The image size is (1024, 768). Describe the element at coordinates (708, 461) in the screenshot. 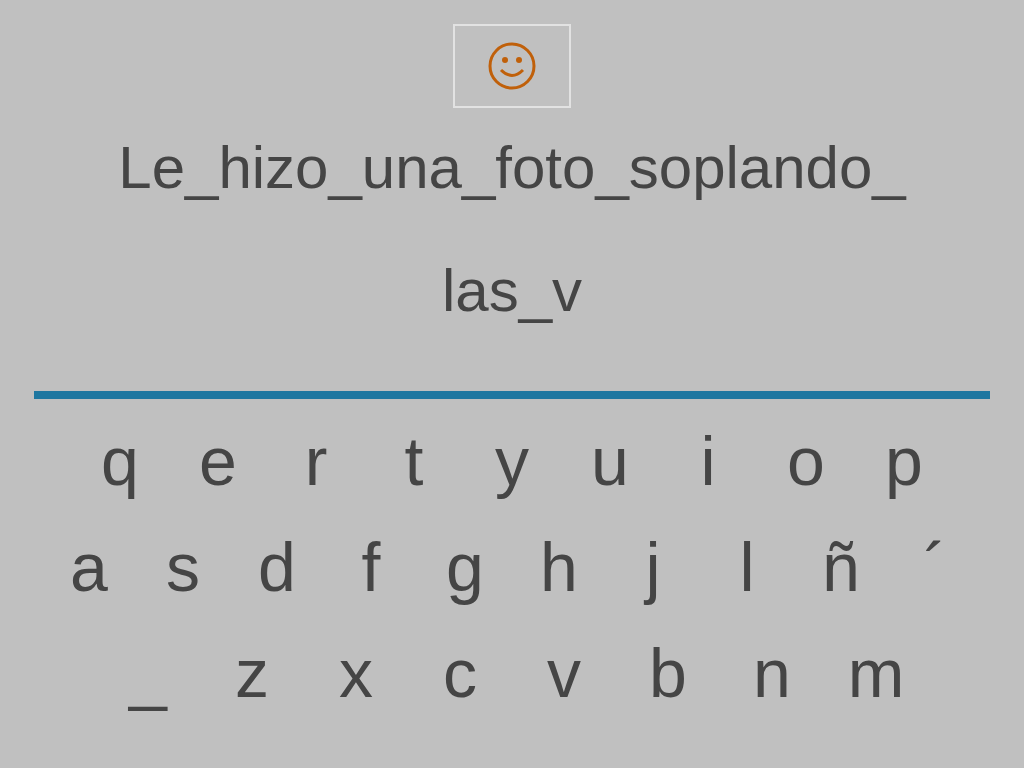

I see `letter-key: i` at that location.